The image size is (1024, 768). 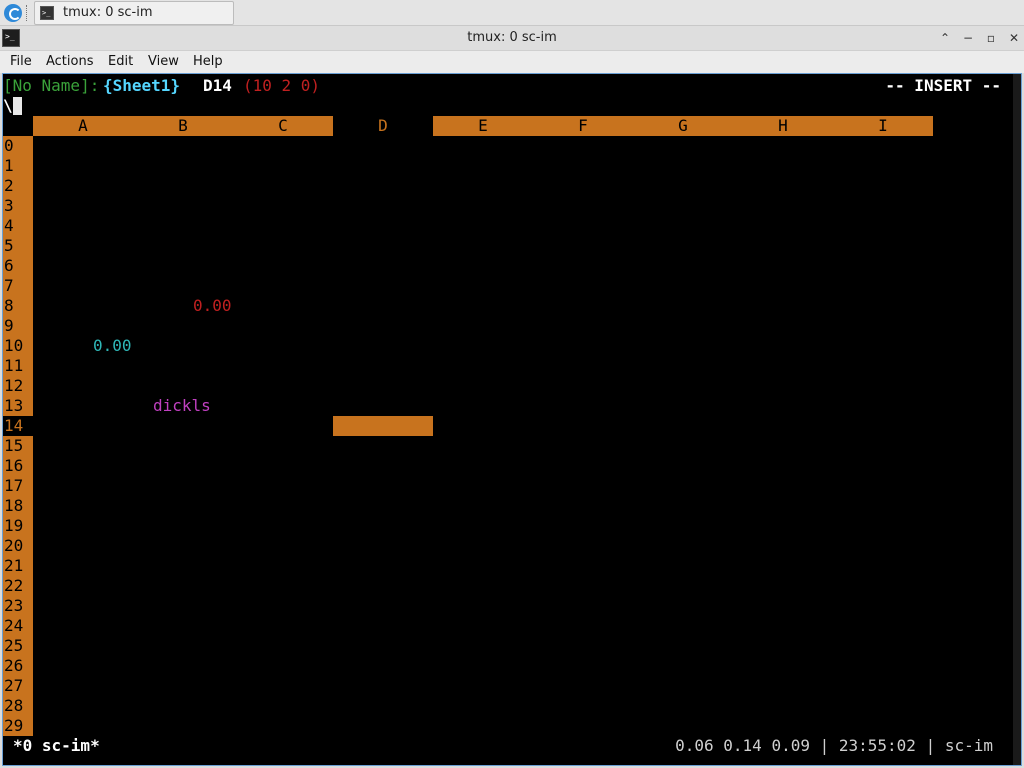 I want to click on column-header-h: H, so click(x=783, y=126).